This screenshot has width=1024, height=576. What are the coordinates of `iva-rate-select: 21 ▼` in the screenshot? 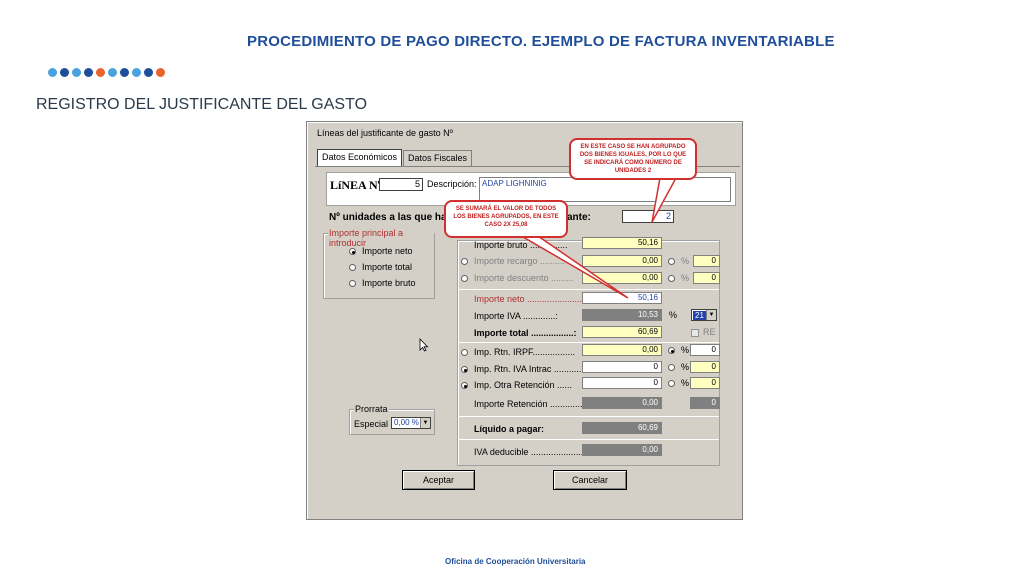 It's located at (704, 315).